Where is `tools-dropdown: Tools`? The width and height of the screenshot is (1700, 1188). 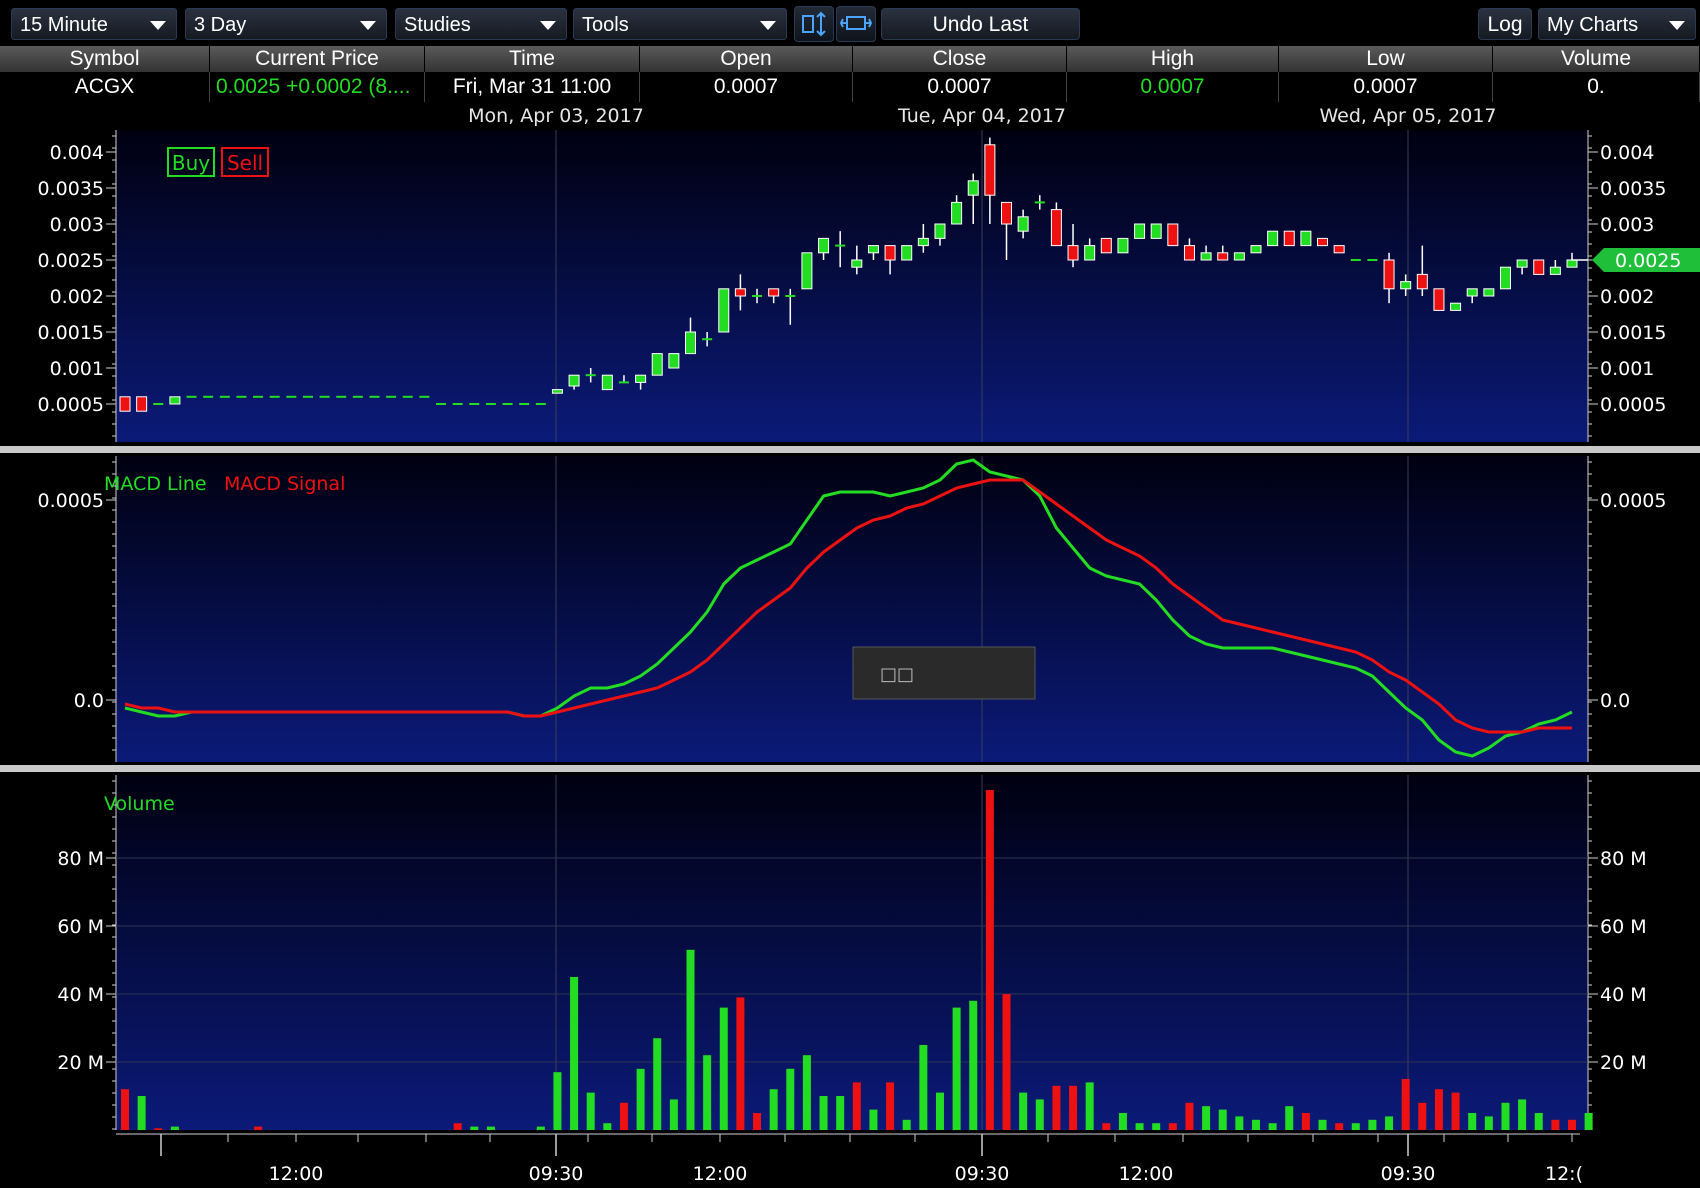 tools-dropdown: Tools is located at coordinates (680, 24).